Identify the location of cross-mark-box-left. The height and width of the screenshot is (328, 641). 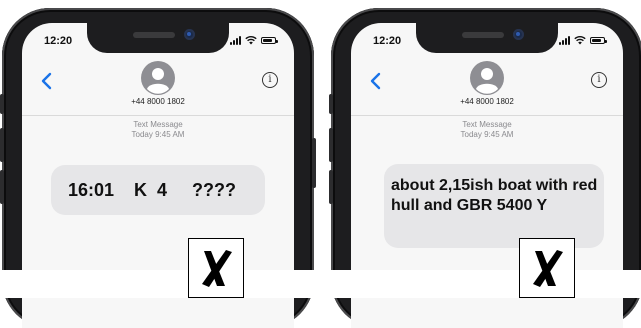
(216, 268).